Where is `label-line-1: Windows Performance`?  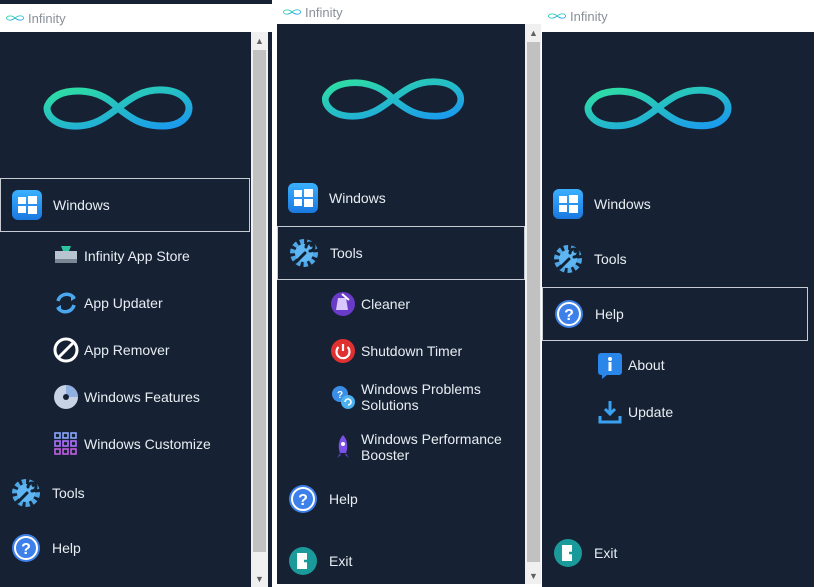
label-line-1: Windows Performance is located at coordinates (431, 439).